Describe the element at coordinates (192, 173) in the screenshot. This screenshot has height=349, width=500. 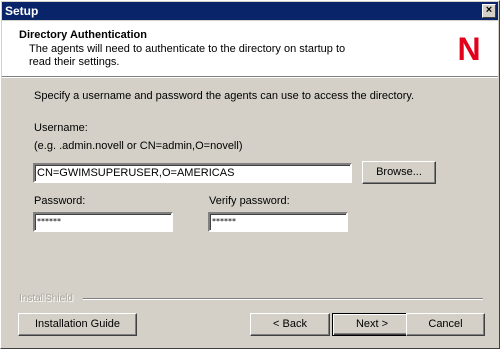
I see `username-input: CN=GWIMSUPERUSER,O=AMERICAS` at that location.